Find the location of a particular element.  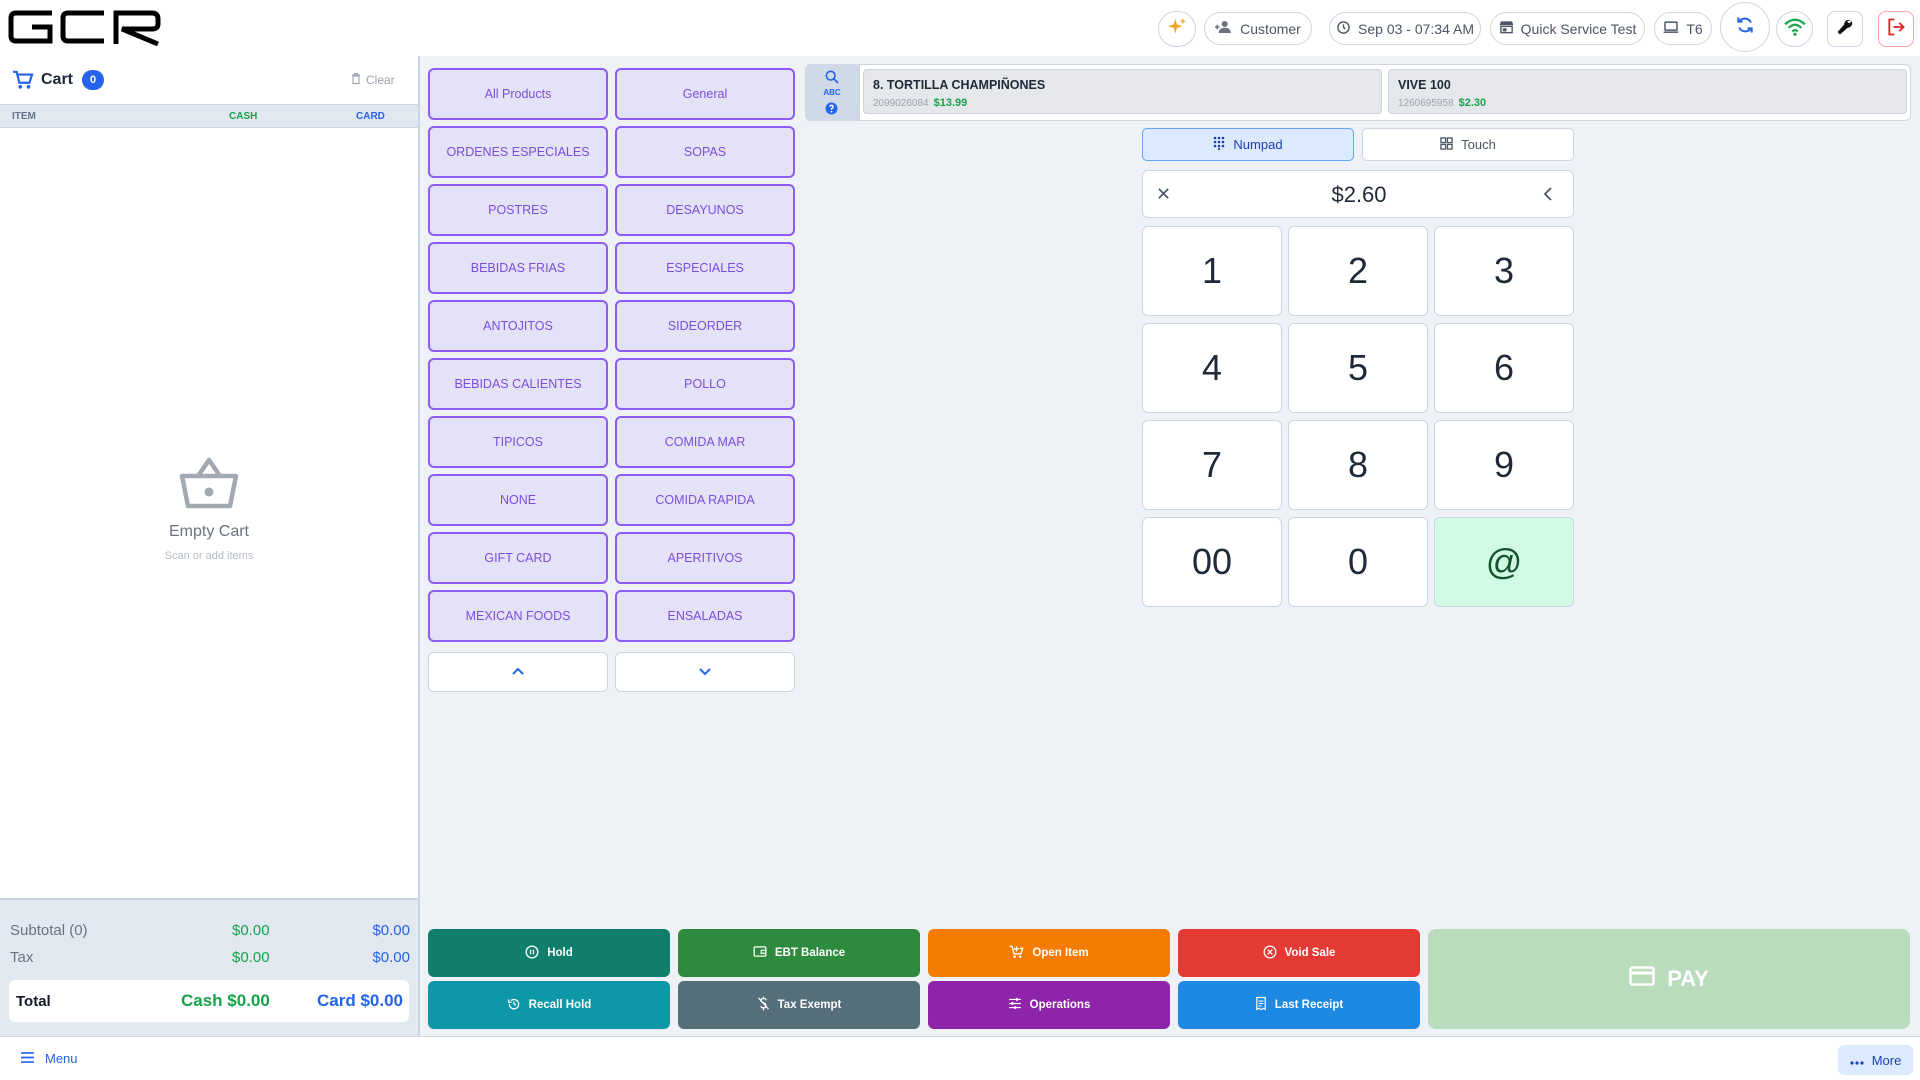

logout-button is located at coordinates (1896, 29).